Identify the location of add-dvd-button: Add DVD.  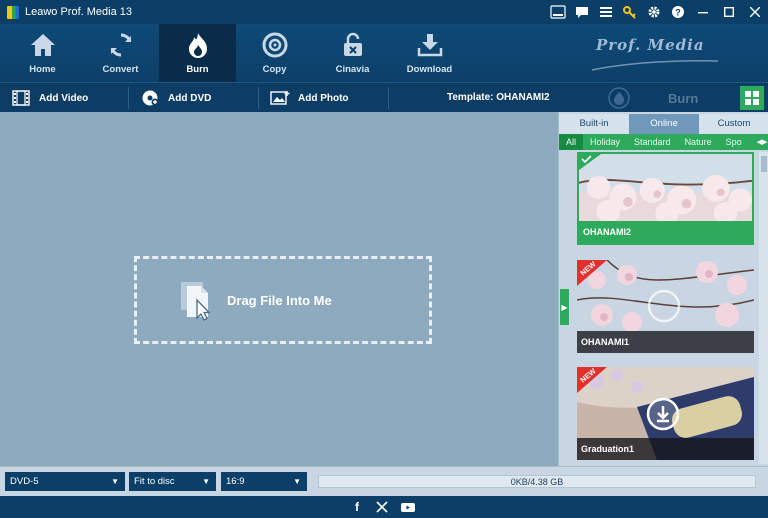
(175, 98).